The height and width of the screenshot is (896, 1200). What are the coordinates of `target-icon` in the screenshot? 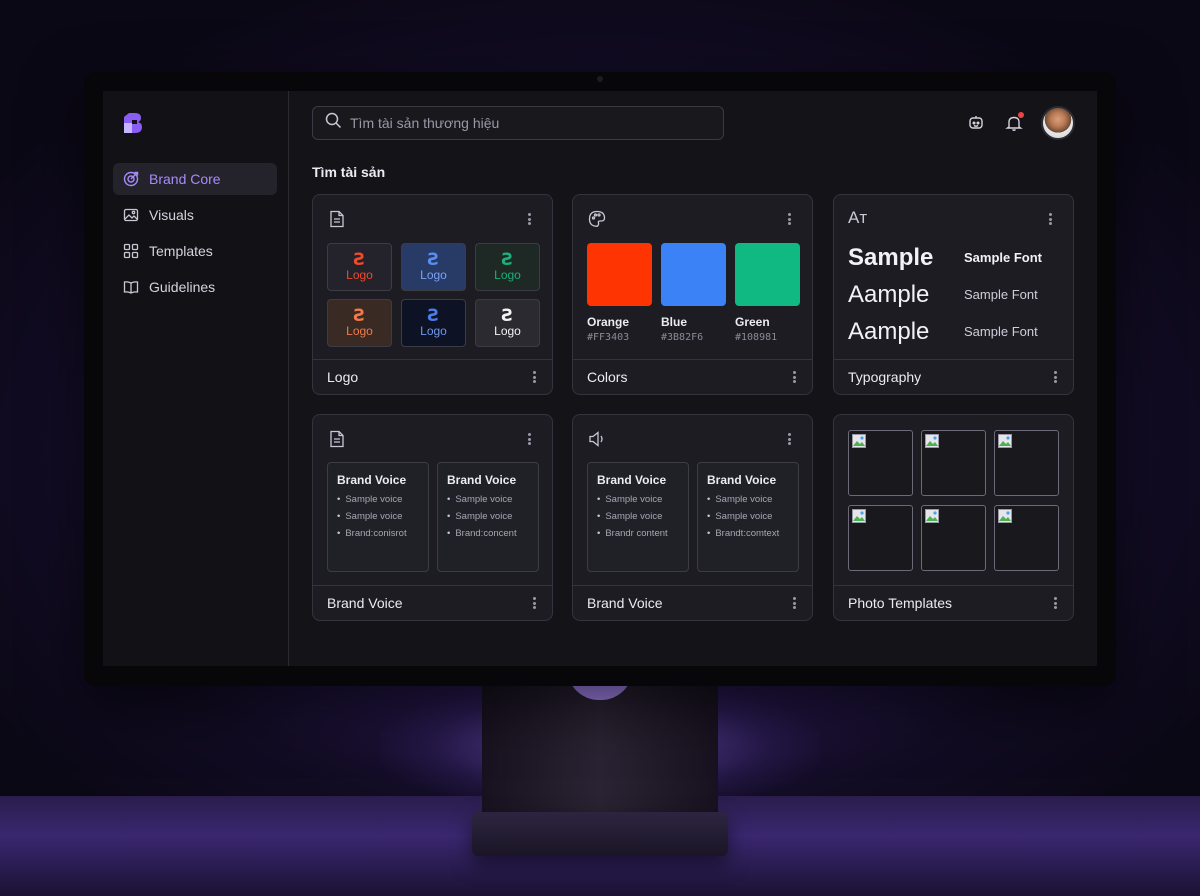 It's located at (131, 179).